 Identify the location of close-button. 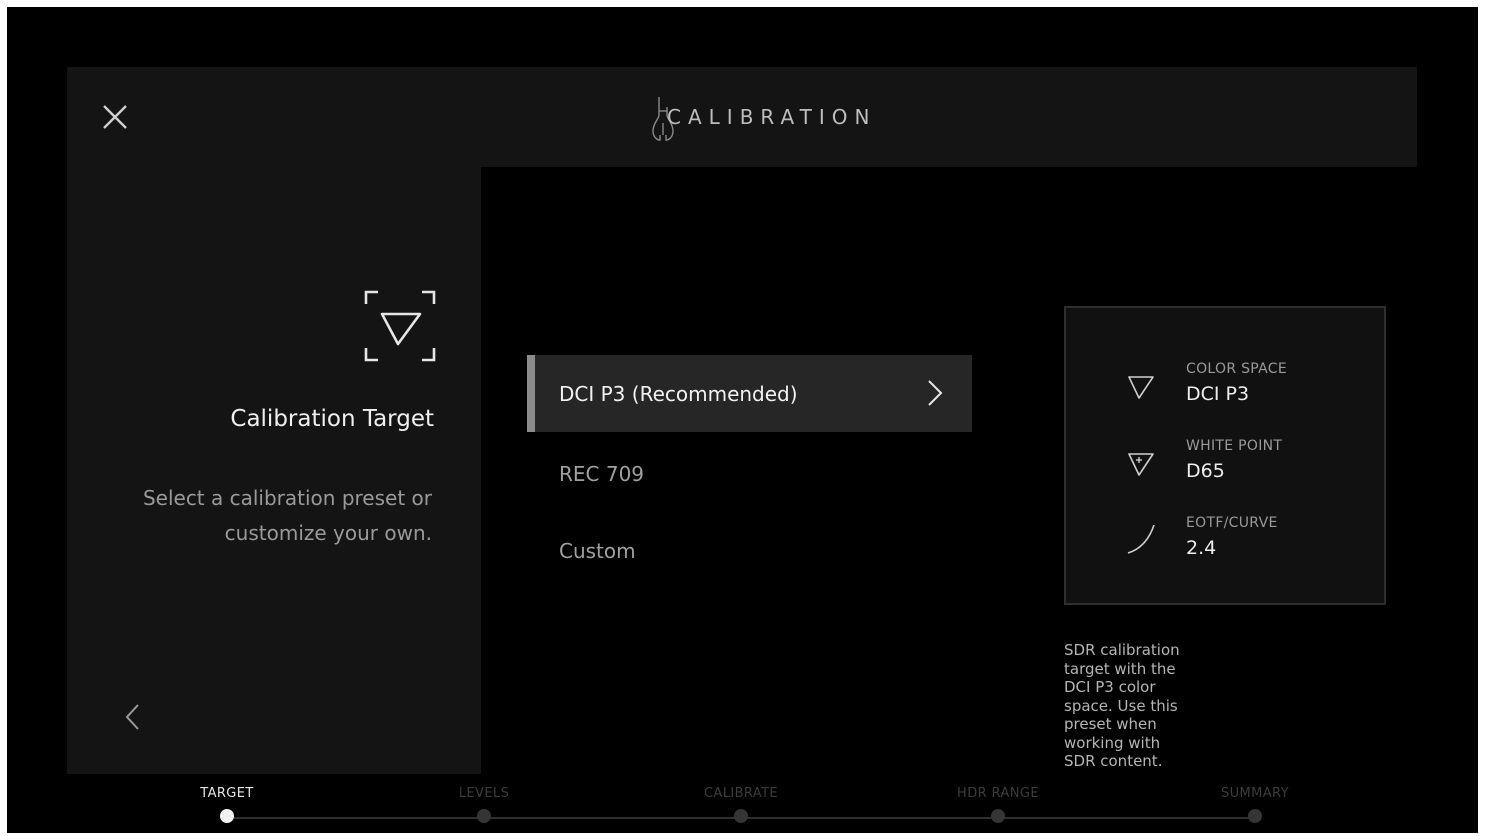
(115, 117).